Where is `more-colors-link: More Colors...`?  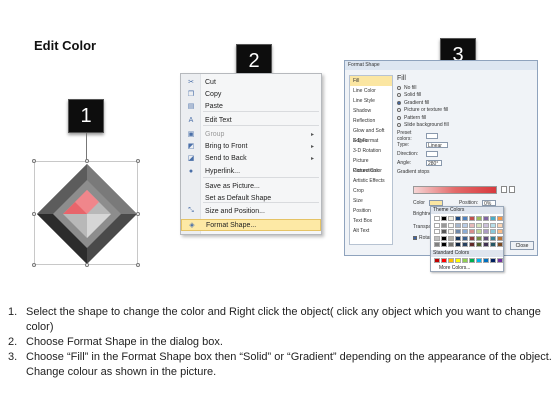 more-colors-link: More Colors... is located at coordinates (454, 268).